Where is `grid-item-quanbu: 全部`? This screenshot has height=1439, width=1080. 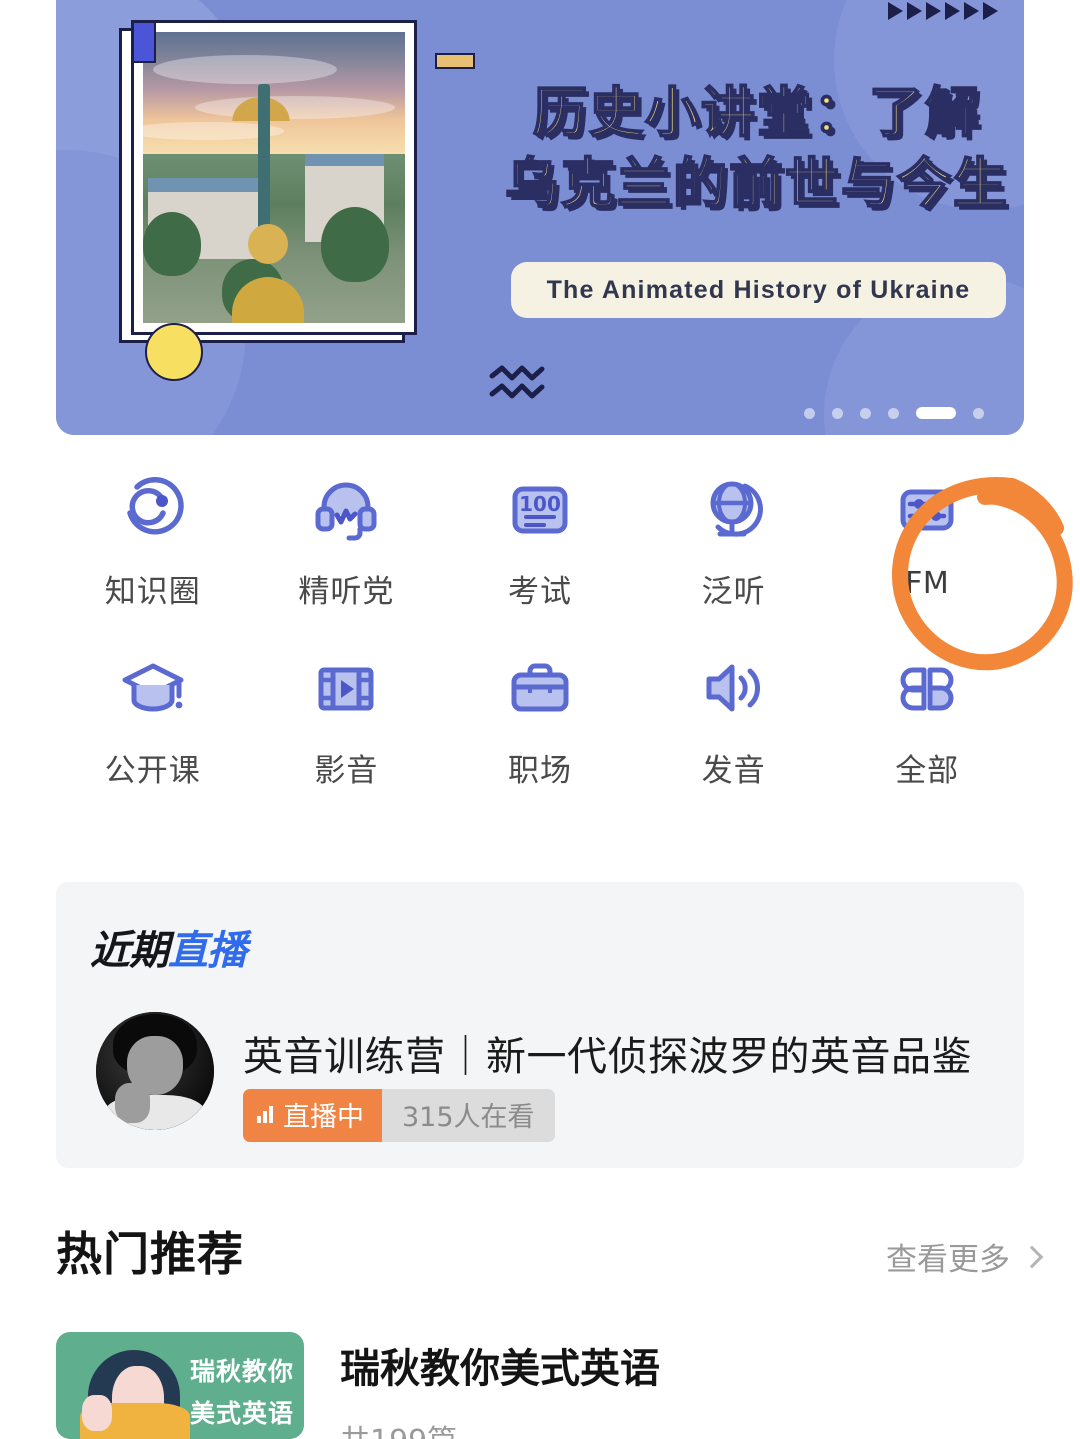 grid-item-quanbu: 全部 is located at coordinates (927, 719).